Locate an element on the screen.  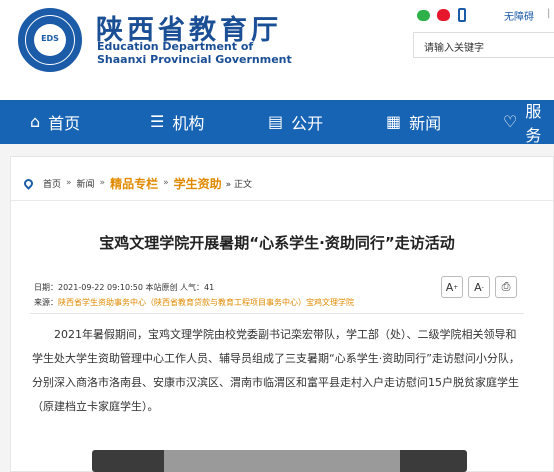
font-larger-label: A is located at coordinates (449, 287).